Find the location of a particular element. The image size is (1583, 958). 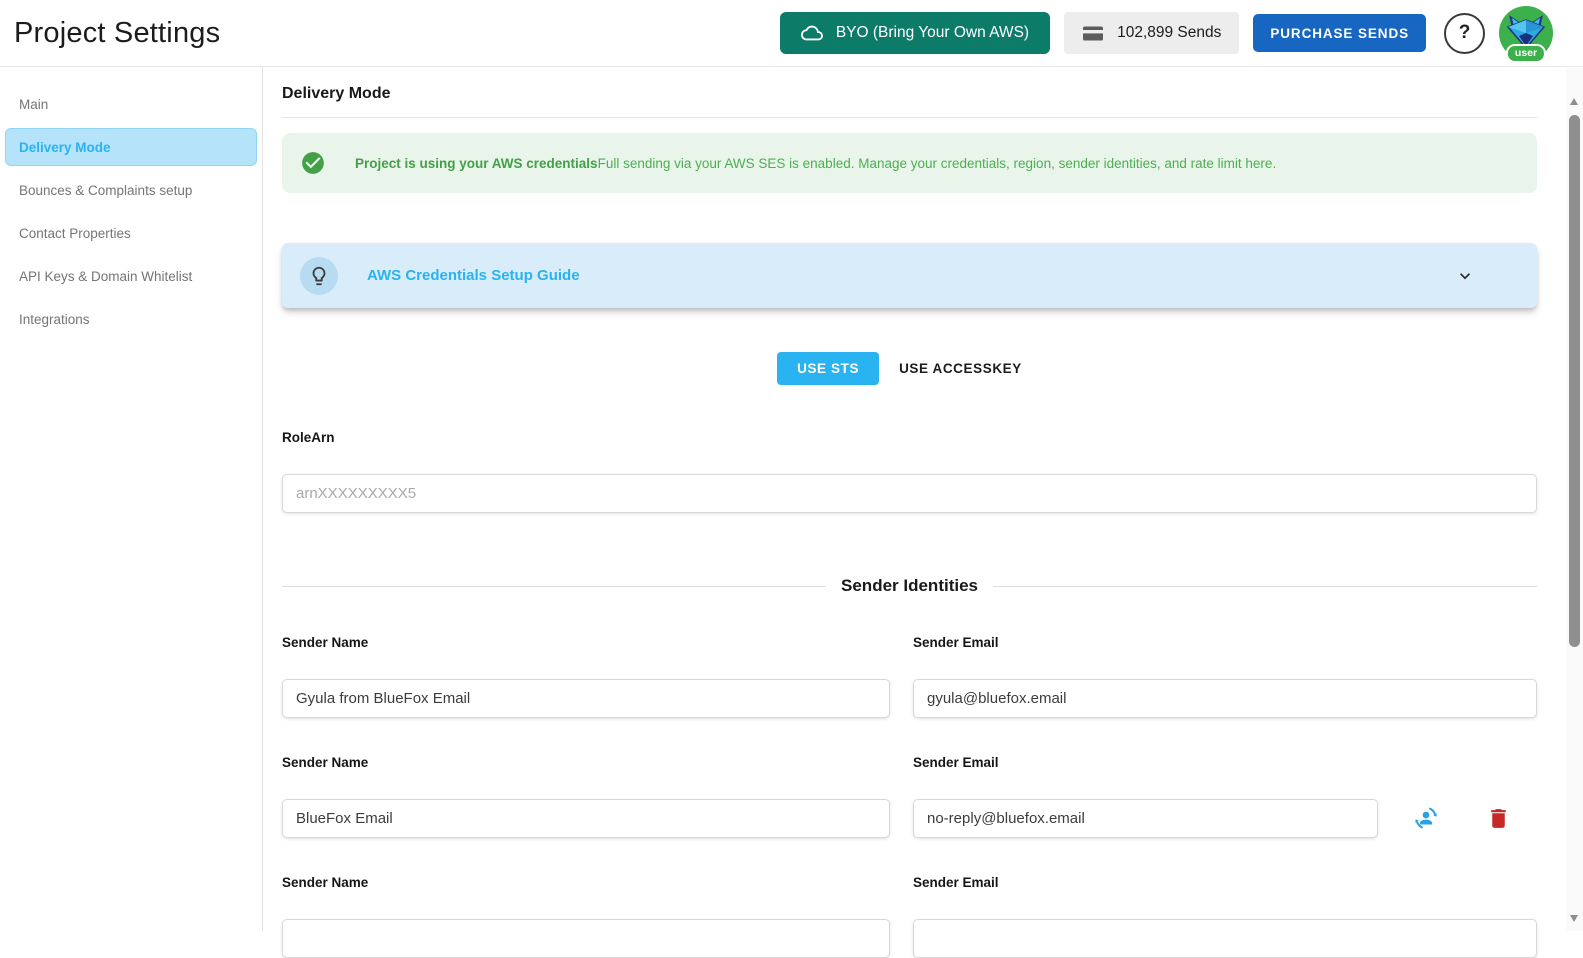

credit-card-icon is located at coordinates (1093, 33).